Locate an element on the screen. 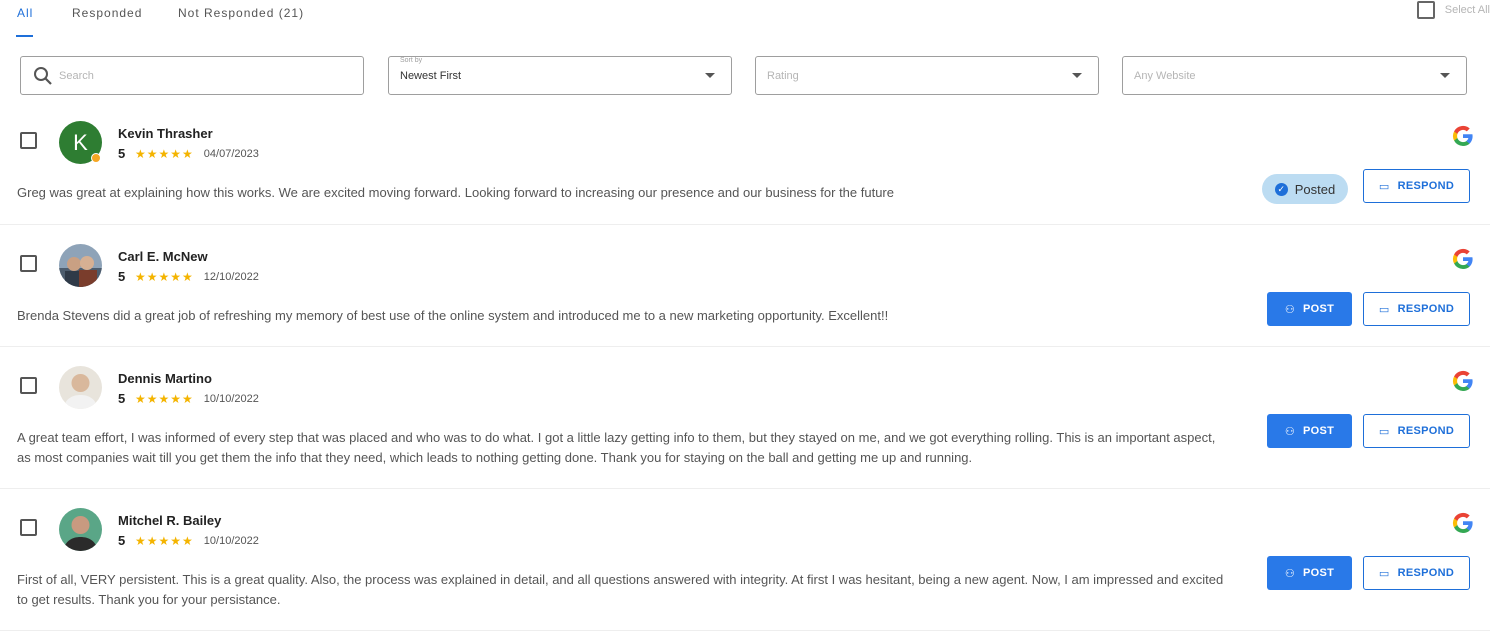 The height and width of the screenshot is (634, 1500). badge-icon is located at coordinates (96, 158).